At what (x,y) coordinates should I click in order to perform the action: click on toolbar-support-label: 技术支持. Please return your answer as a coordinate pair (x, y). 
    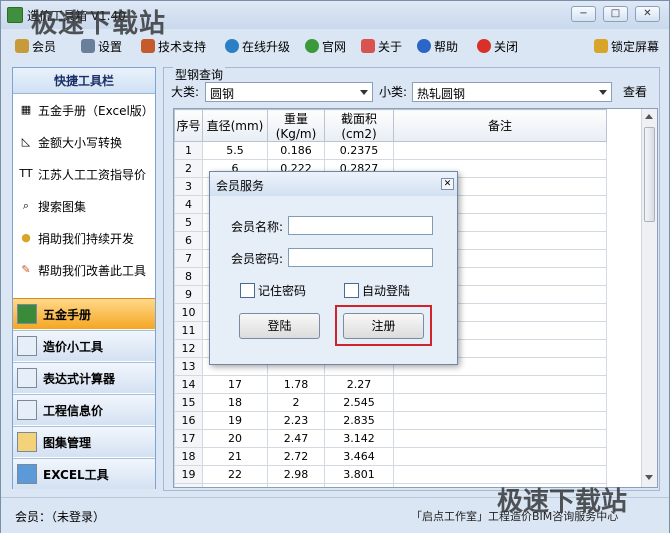
    Looking at the image, I should click on (182, 46).